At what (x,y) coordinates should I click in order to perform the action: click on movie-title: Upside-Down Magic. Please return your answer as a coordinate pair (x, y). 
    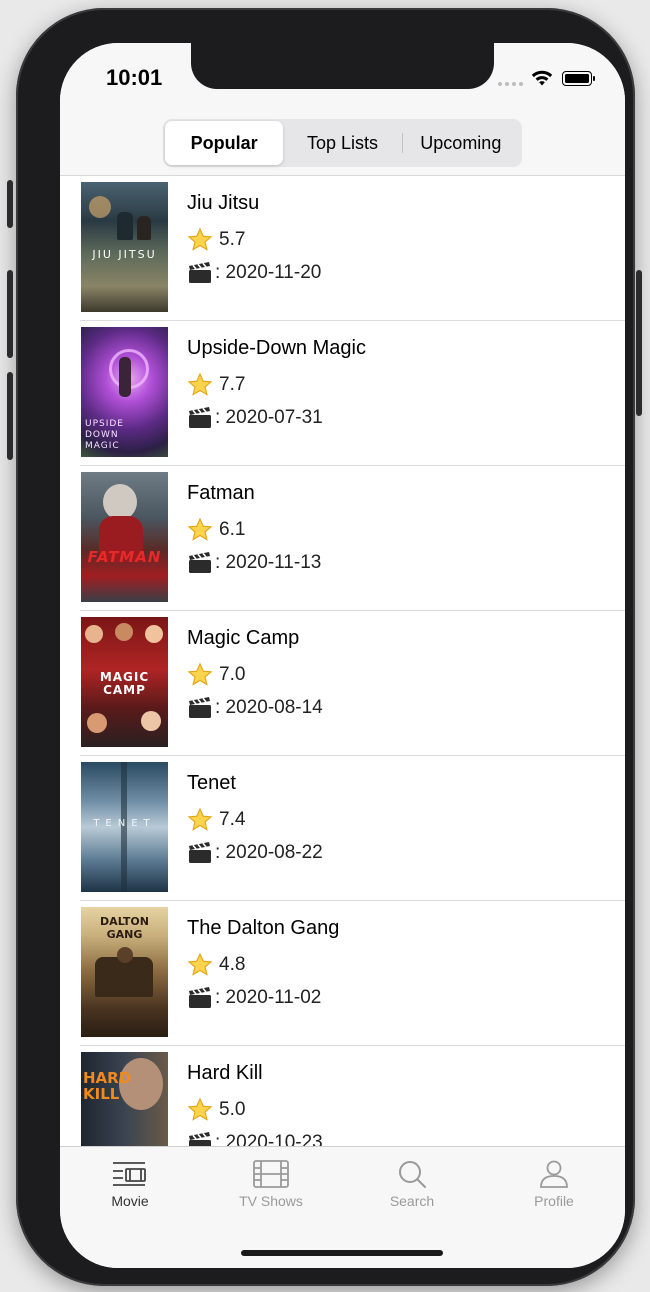
    Looking at the image, I should click on (276, 348).